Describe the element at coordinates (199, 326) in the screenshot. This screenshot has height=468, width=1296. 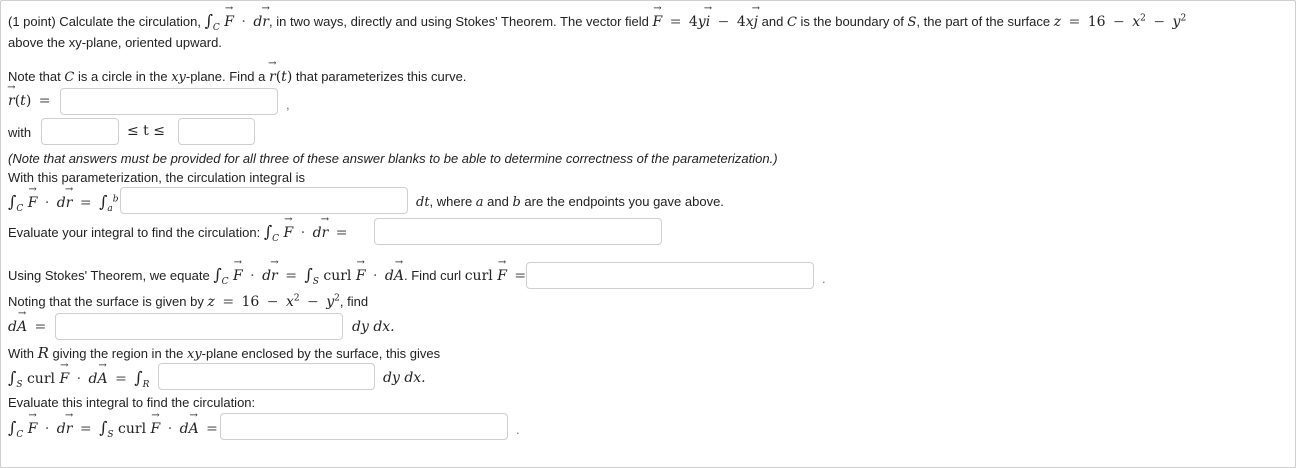
I see `dA-input` at that location.